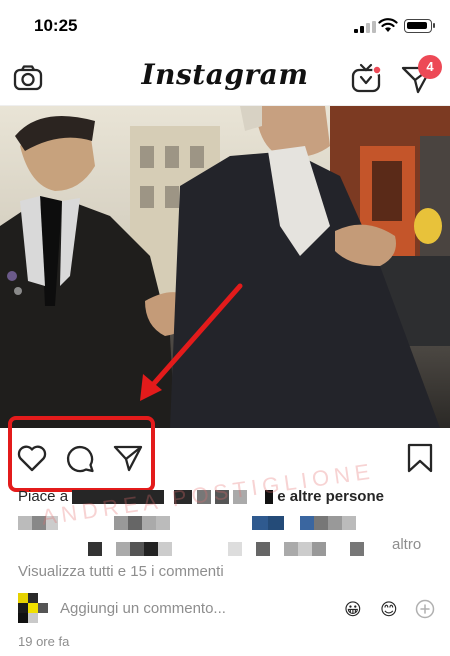 The width and height of the screenshot is (450, 656). Describe the element at coordinates (420, 458) in the screenshot. I see `bookmark-icon` at that location.